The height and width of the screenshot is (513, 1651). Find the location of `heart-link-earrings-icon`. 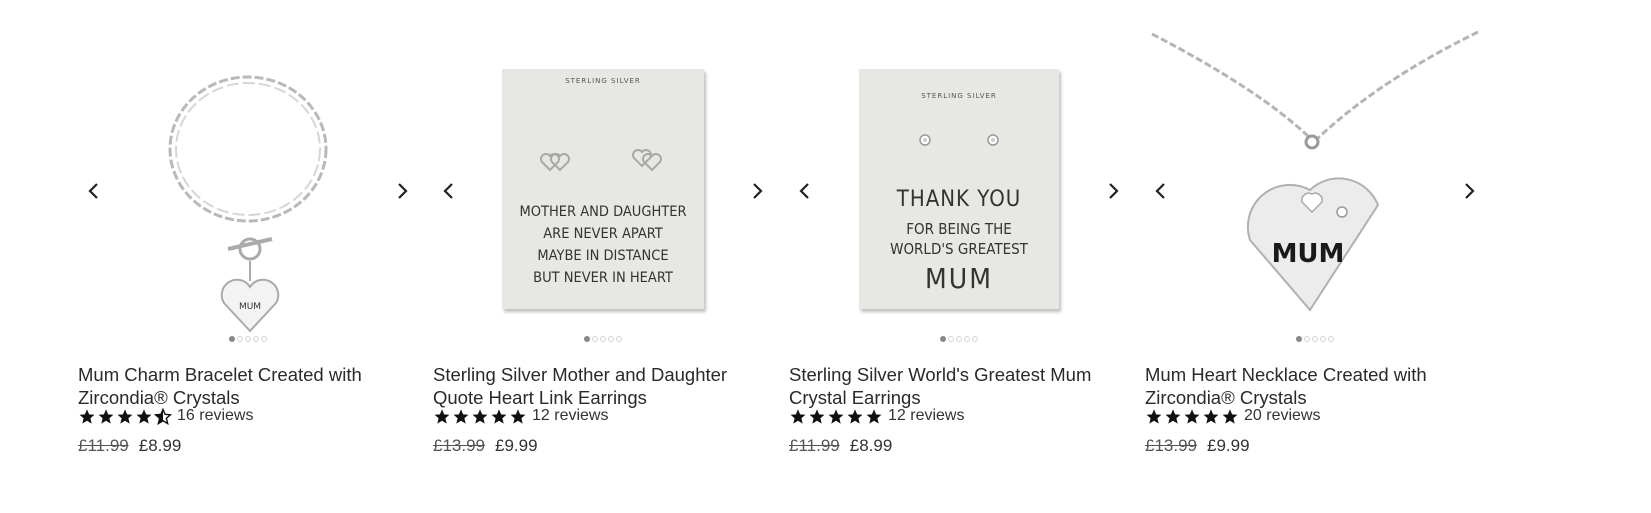

heart-link-earrings-icon is located at coordinates (601, 160).